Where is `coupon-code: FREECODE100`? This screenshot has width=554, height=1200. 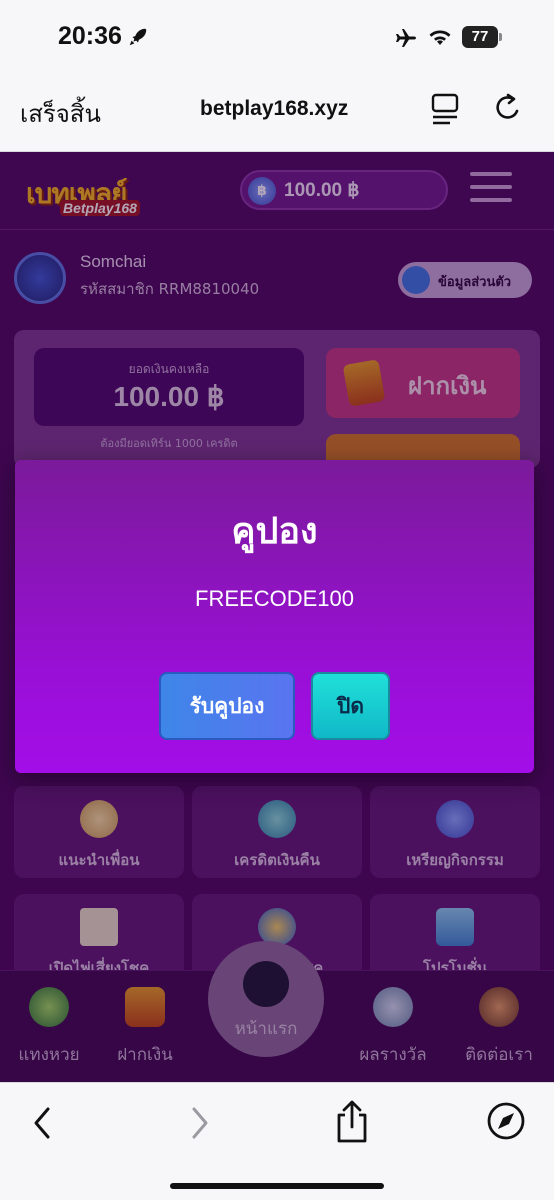 coupon-code: FREECODE100 is located at coordinates (274, 598).